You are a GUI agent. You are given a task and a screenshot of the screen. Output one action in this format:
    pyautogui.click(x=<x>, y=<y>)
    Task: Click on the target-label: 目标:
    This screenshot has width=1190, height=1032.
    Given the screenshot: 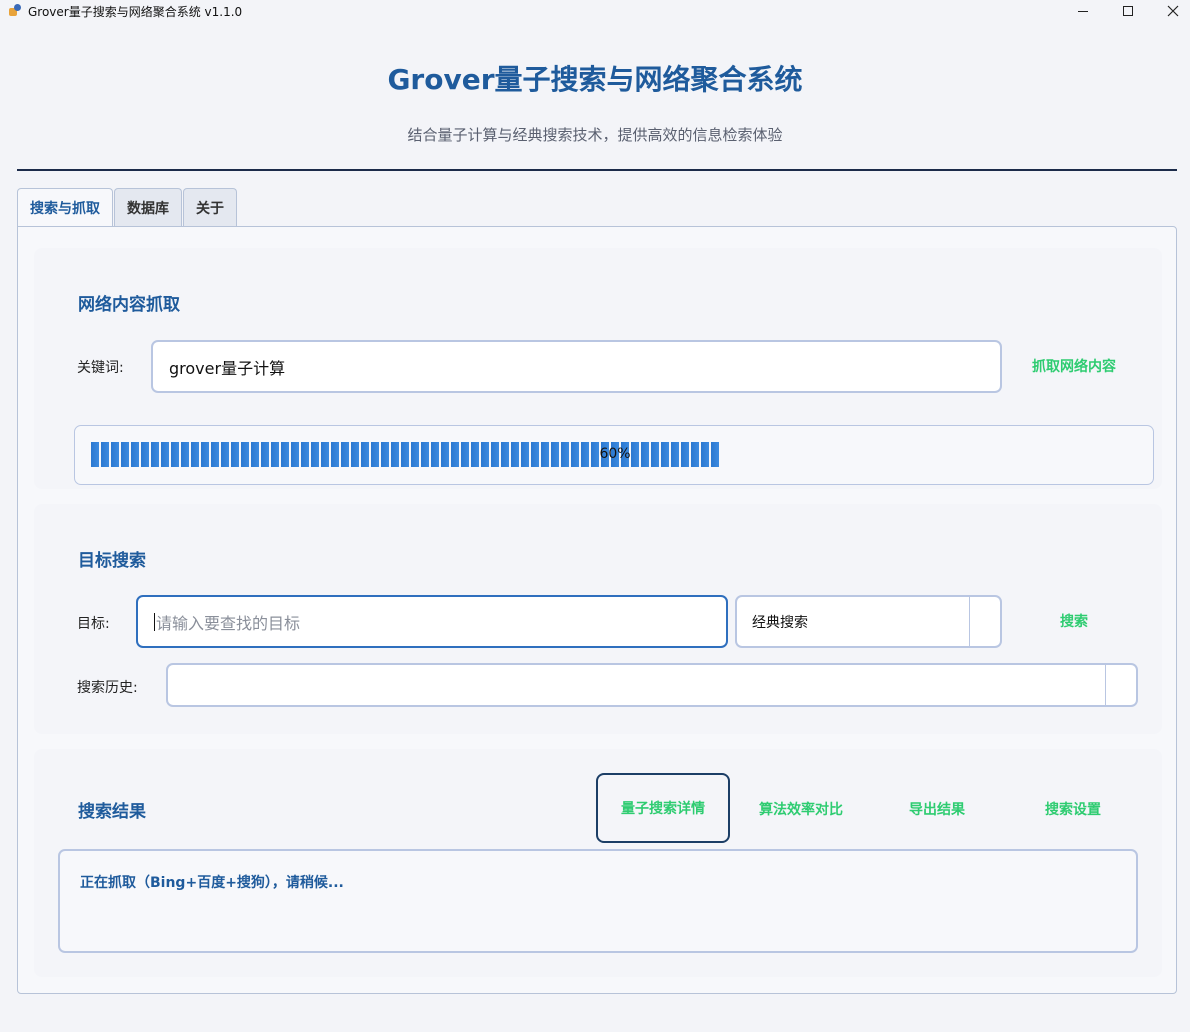 What is the action you would take?
    pyautogui.click(x=93, y=624)
    